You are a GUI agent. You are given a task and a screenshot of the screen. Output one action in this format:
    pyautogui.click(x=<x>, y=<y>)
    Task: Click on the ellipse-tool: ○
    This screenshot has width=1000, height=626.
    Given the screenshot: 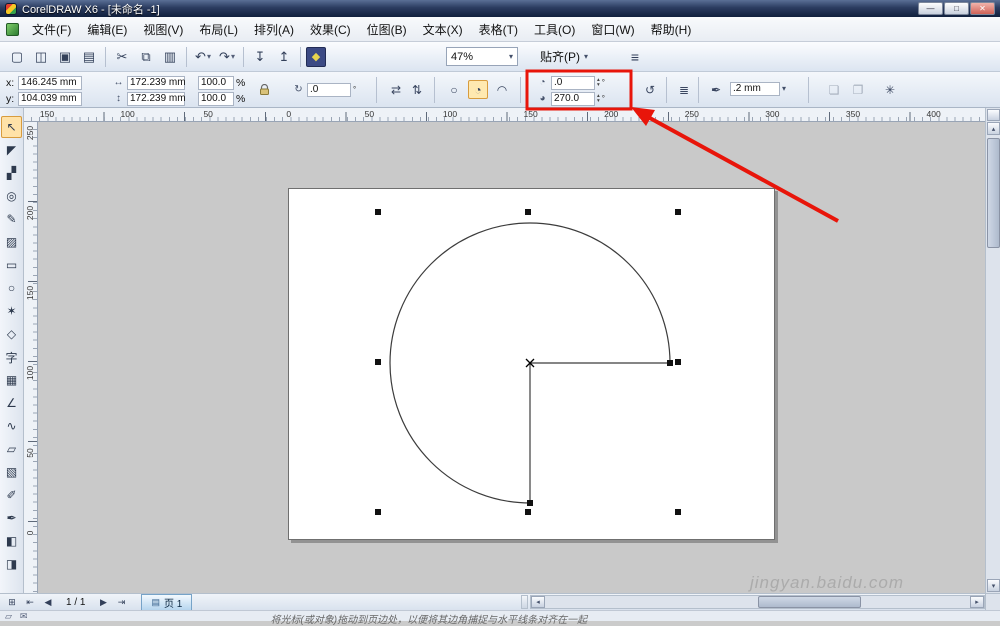 What is the action you would take?
    pyautogui.click(x=11, y=288)
    